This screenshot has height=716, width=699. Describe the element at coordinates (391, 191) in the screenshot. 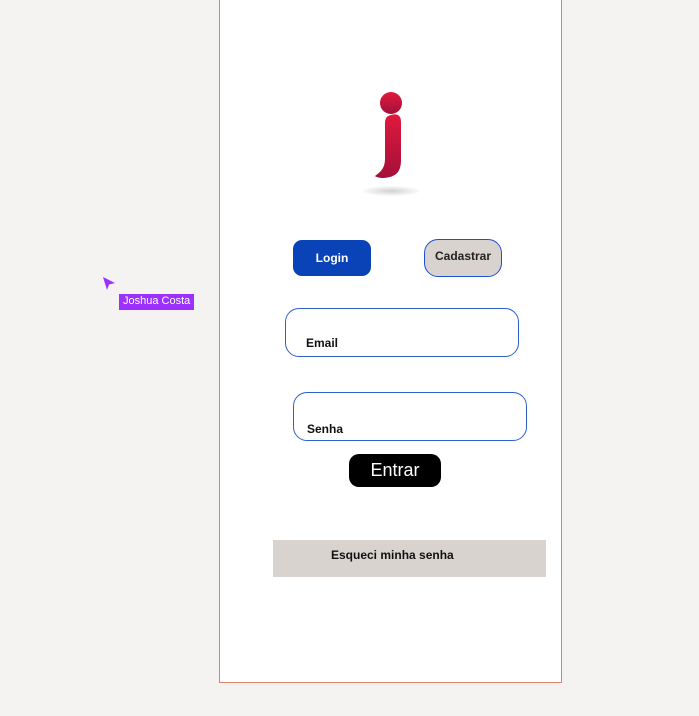

I see `logo-shadow` at that location.